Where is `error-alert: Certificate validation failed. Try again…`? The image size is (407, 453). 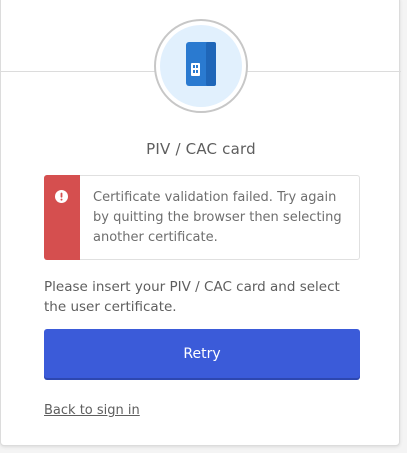
error-alert: Certificate validation failed. Try again… is located at coordinates (202, 217).